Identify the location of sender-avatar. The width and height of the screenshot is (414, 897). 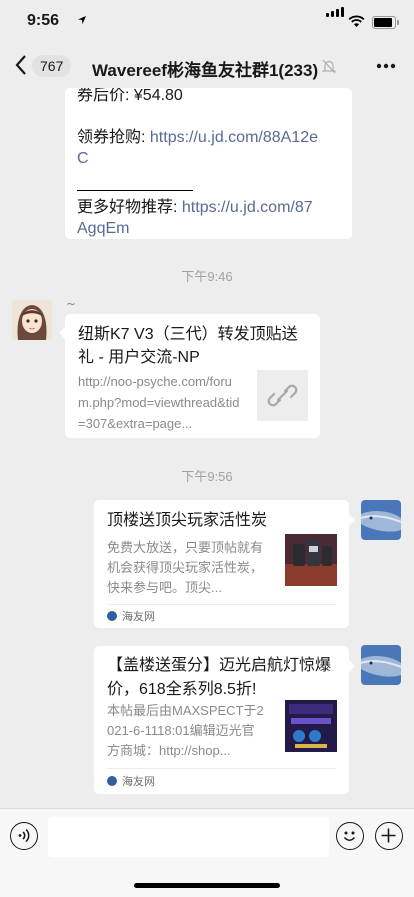
(32, 320).